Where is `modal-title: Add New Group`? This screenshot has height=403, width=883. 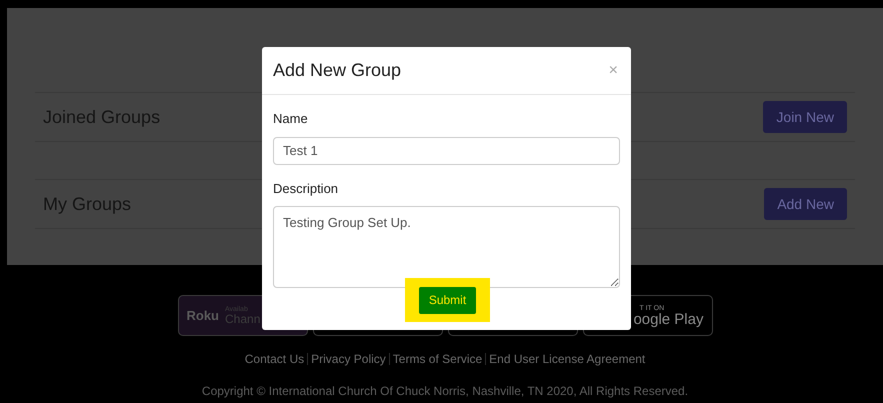 modal-title: Add New Group is located at coordinates (337, 70).